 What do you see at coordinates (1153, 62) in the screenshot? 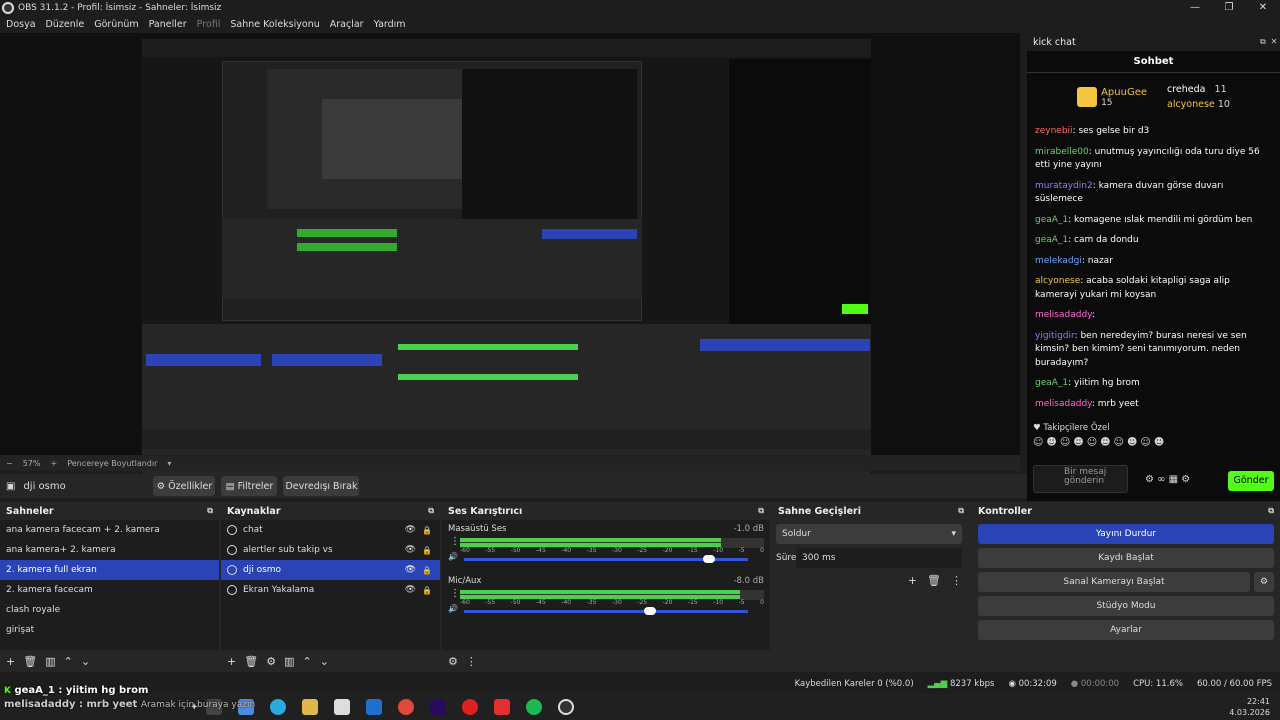
I see `chat-tab: Sohbet` at bounding box center [1153, 62].